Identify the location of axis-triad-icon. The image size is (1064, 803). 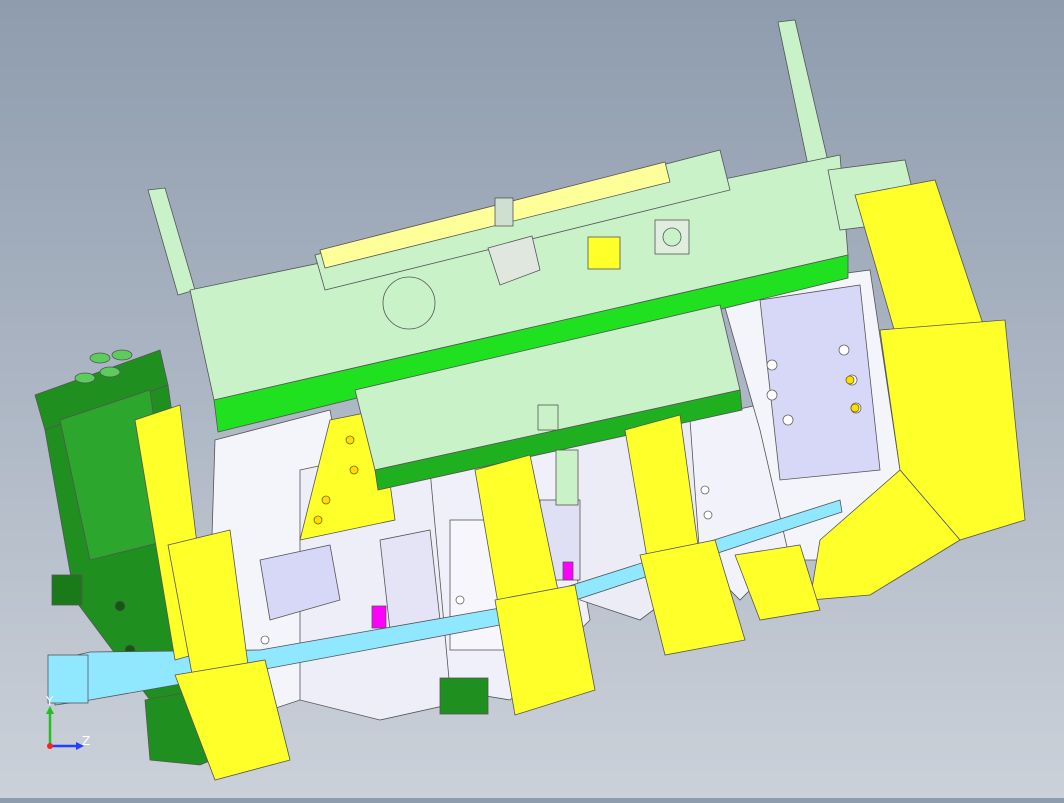
(65, 728).